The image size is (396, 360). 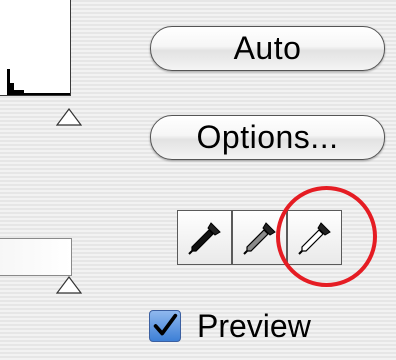 I want to click on levels-histogram, so click(x=35, y=48).